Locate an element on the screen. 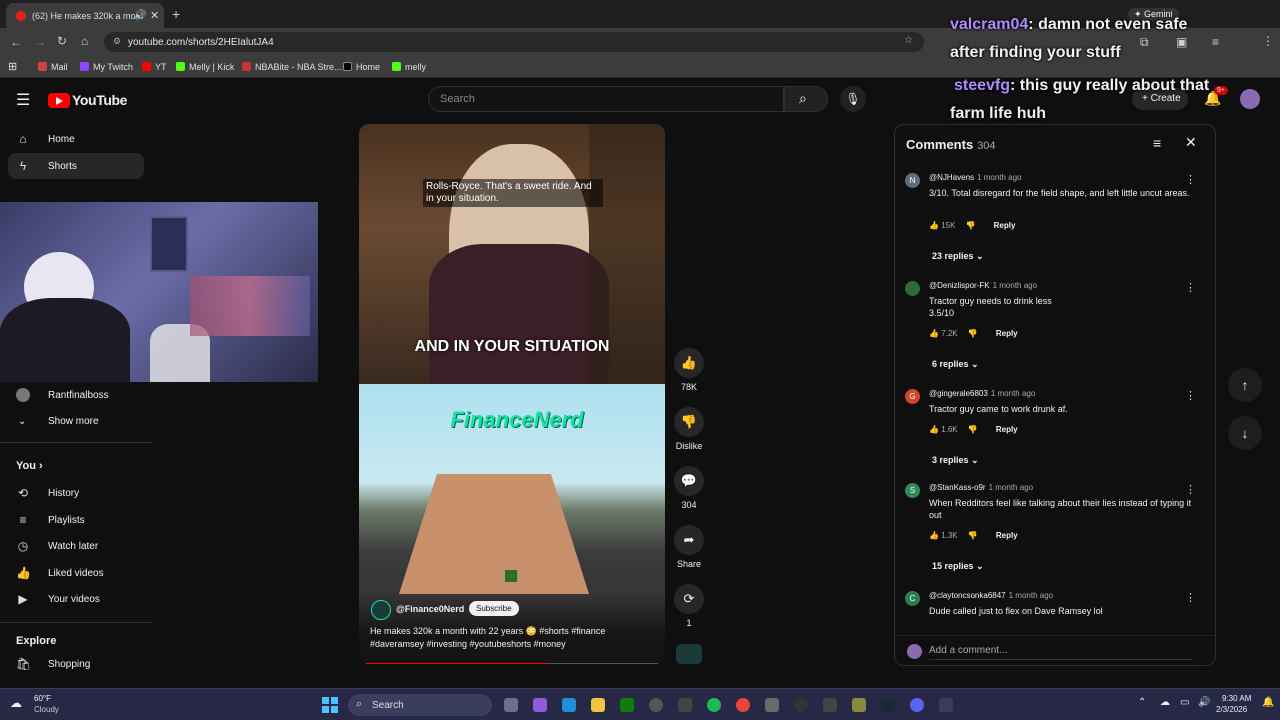 The width and height of the screenshot is (1280, 720). tray-icon: ☁ is located at coordinates (1165, 702).